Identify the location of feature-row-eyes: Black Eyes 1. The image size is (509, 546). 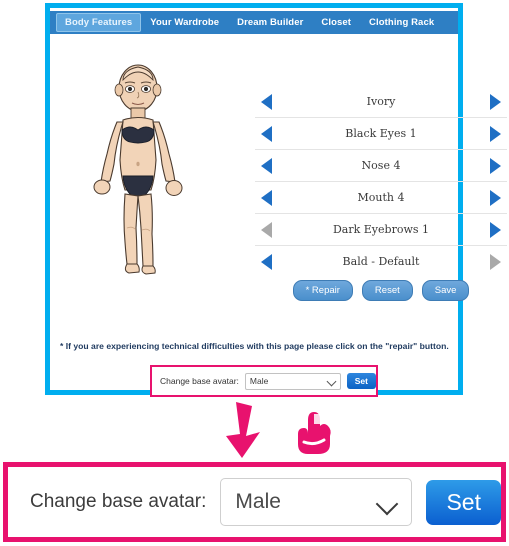
(381, 133).